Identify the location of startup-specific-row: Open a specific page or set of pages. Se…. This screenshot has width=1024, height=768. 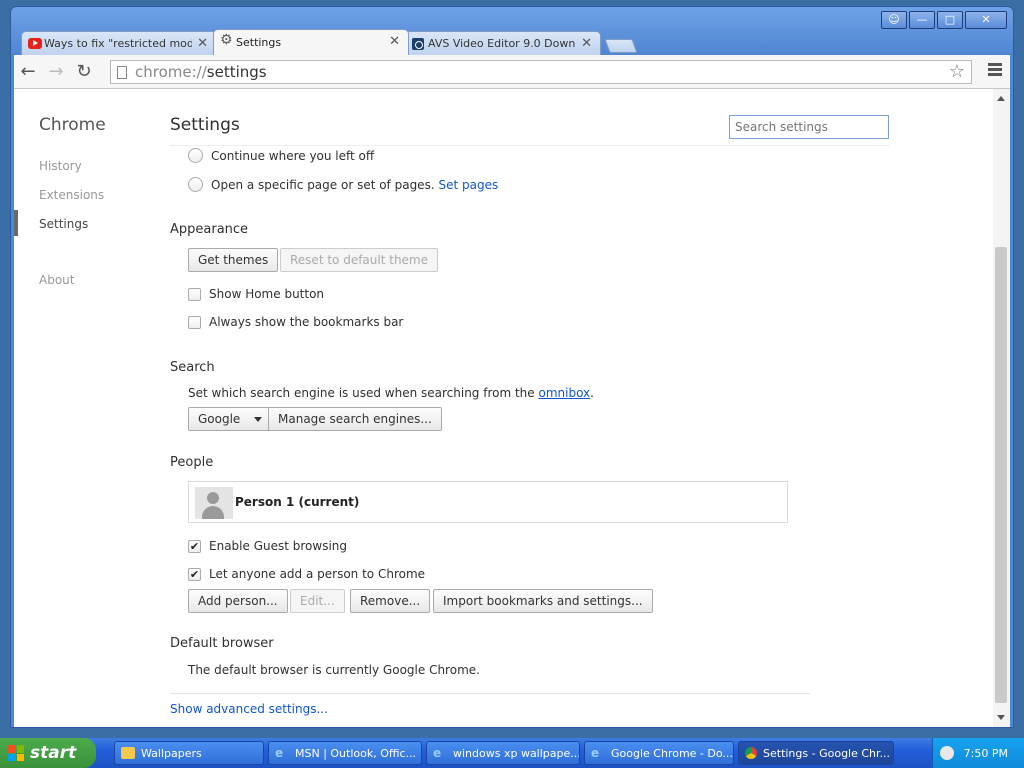
(343, 184).